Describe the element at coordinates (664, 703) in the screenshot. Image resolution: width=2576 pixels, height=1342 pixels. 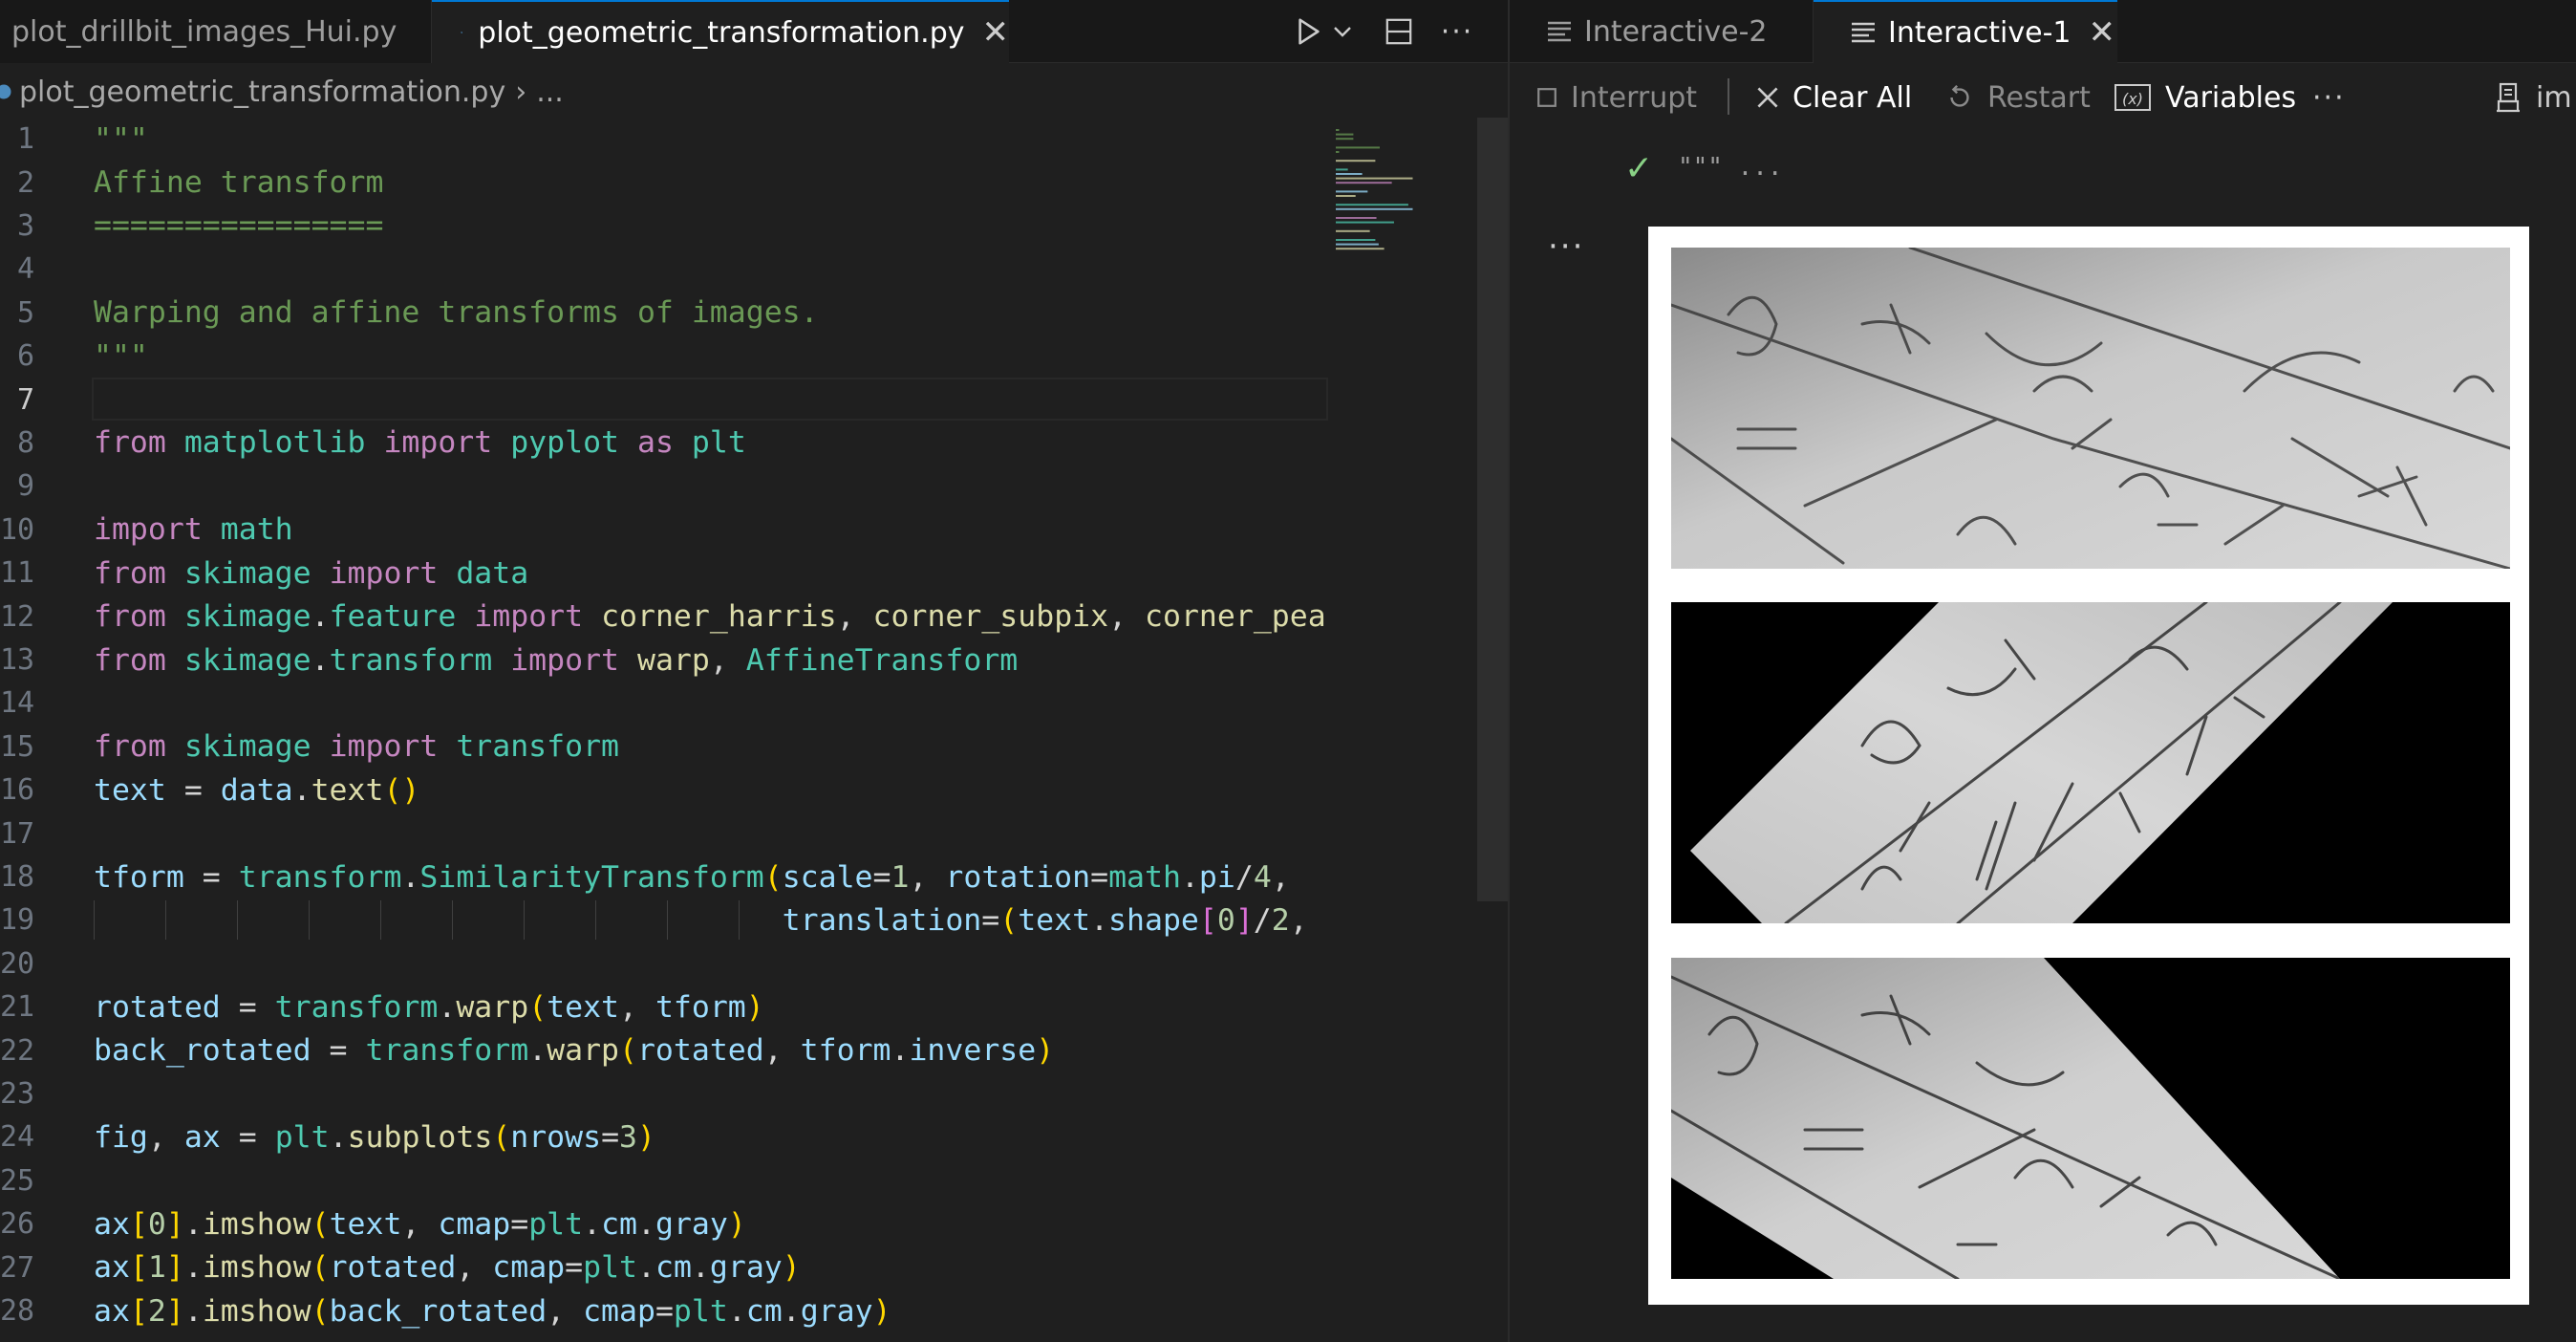
I see `code-line: 14` at that location.